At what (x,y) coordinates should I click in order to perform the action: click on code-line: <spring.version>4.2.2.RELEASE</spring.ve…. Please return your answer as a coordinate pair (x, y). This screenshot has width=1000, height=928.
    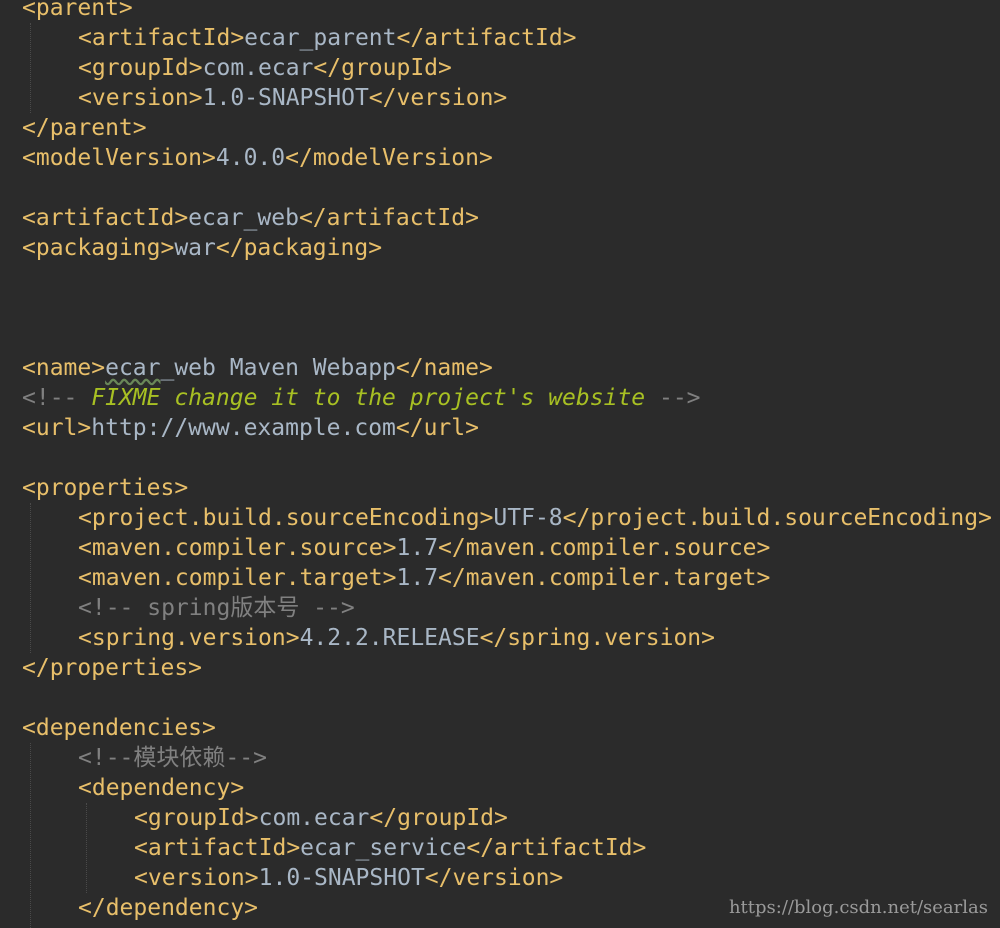
    Looking at the image, I should click on (507, 638).